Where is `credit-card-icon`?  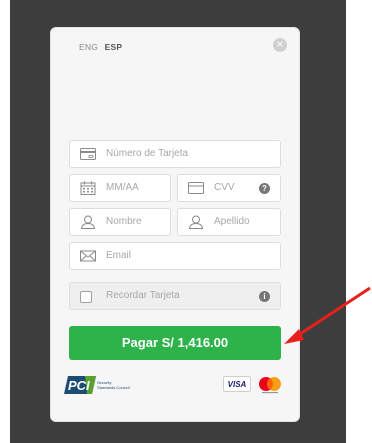 credit-card-icon is located at coordinates (88, 154).